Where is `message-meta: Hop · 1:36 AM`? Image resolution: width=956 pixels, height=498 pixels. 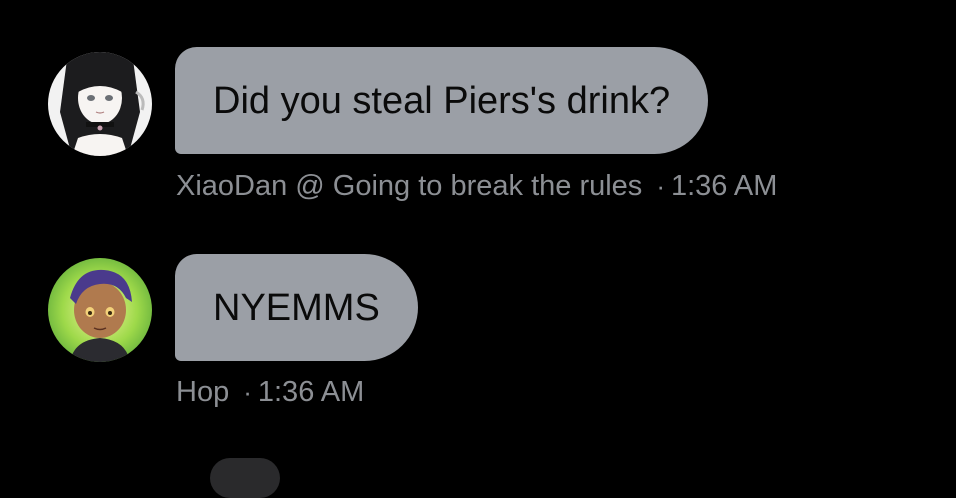
message-meta: Hop · 1:36 AM is located at coordinates (270, 392).